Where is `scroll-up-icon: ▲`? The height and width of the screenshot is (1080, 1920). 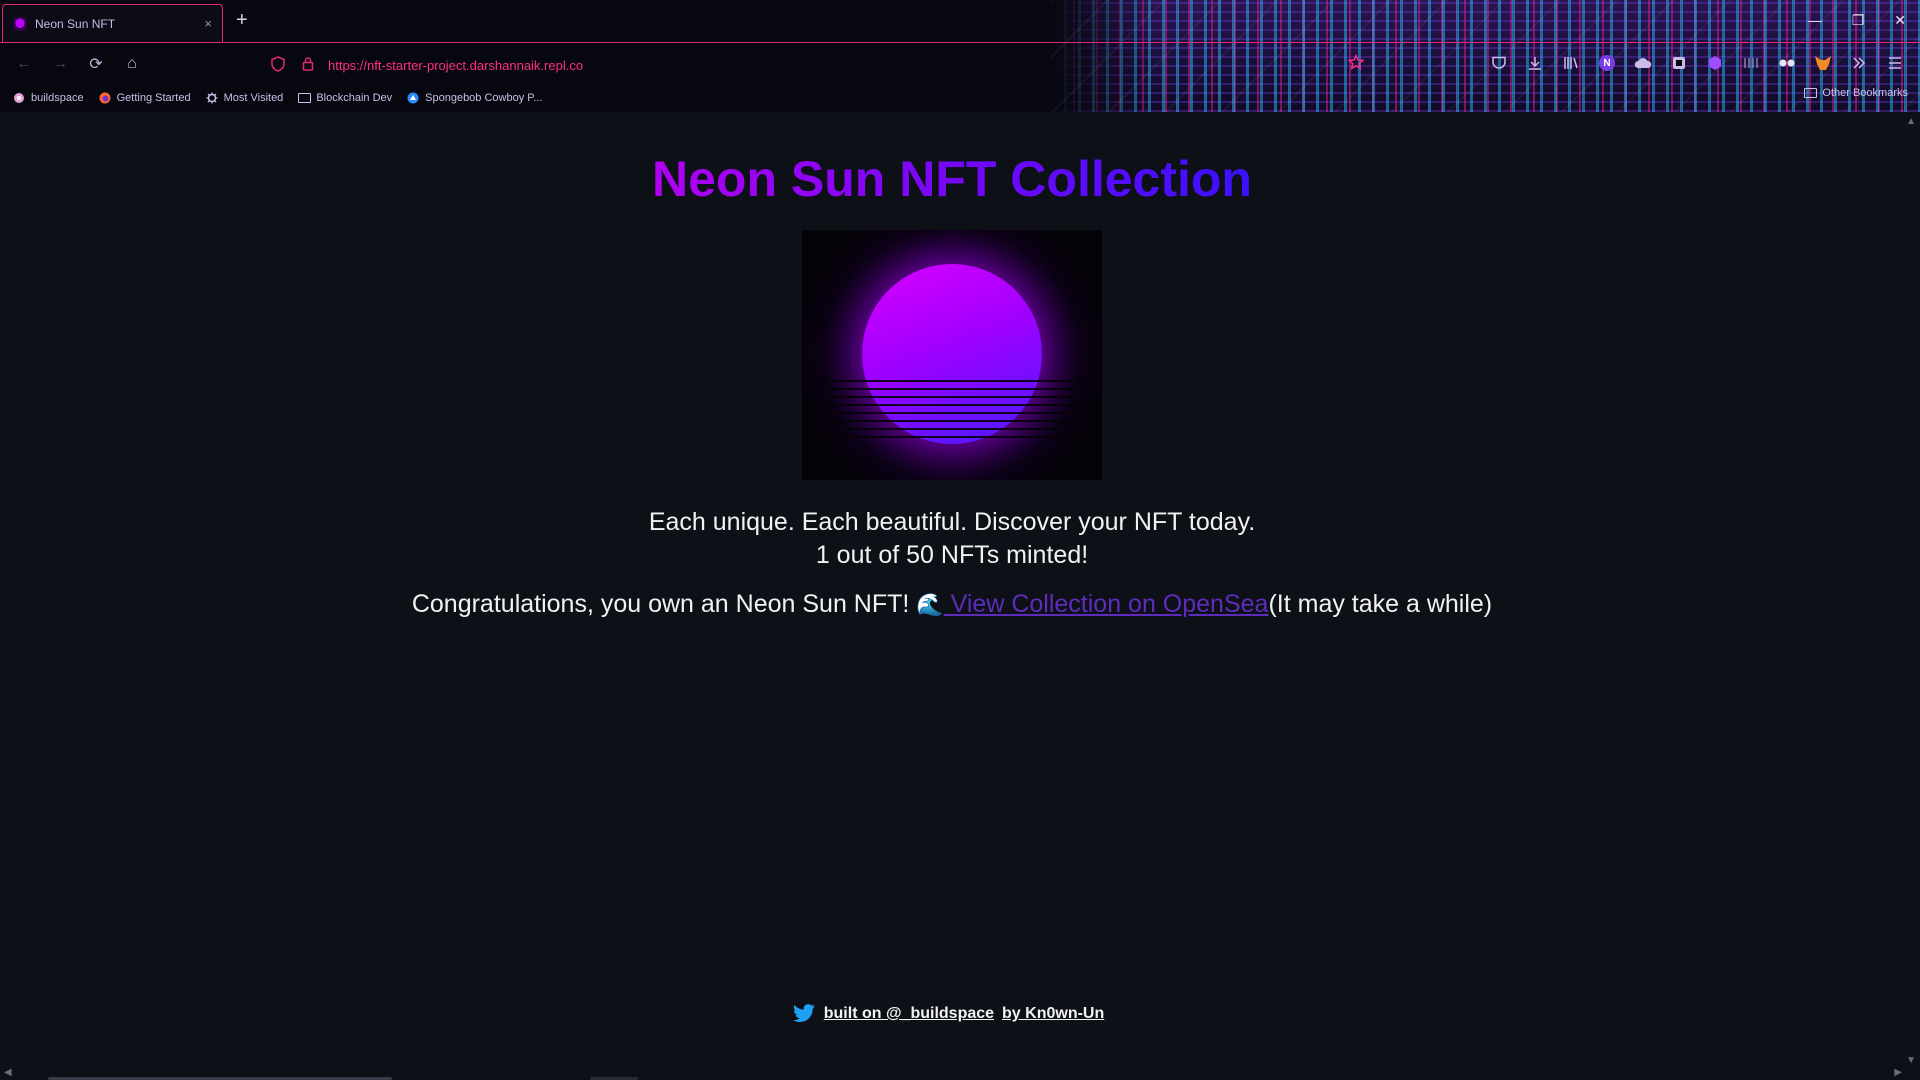
scroll-up-icon: ▲ is located at coordinates (1911, 121).